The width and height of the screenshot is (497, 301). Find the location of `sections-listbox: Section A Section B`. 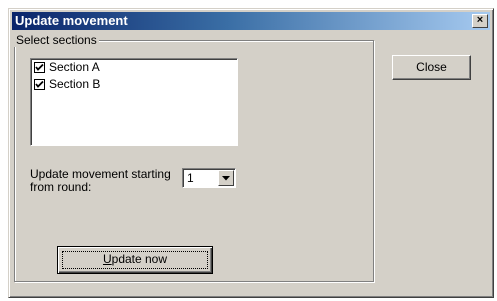

sections-listbox: Section A Section B is located at coordinates (134, 102).